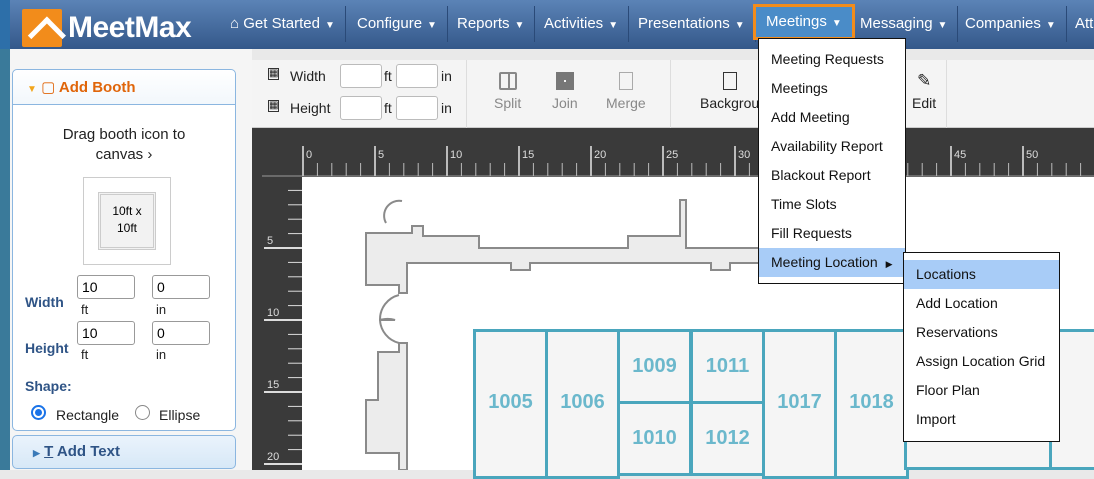 The width and height of the screenshot is (1094, 479). What do you see at coordinates (832, 88) in the screenshot?
I see `menu-item-meetings: Meetings` at bounding box center [832, 88].